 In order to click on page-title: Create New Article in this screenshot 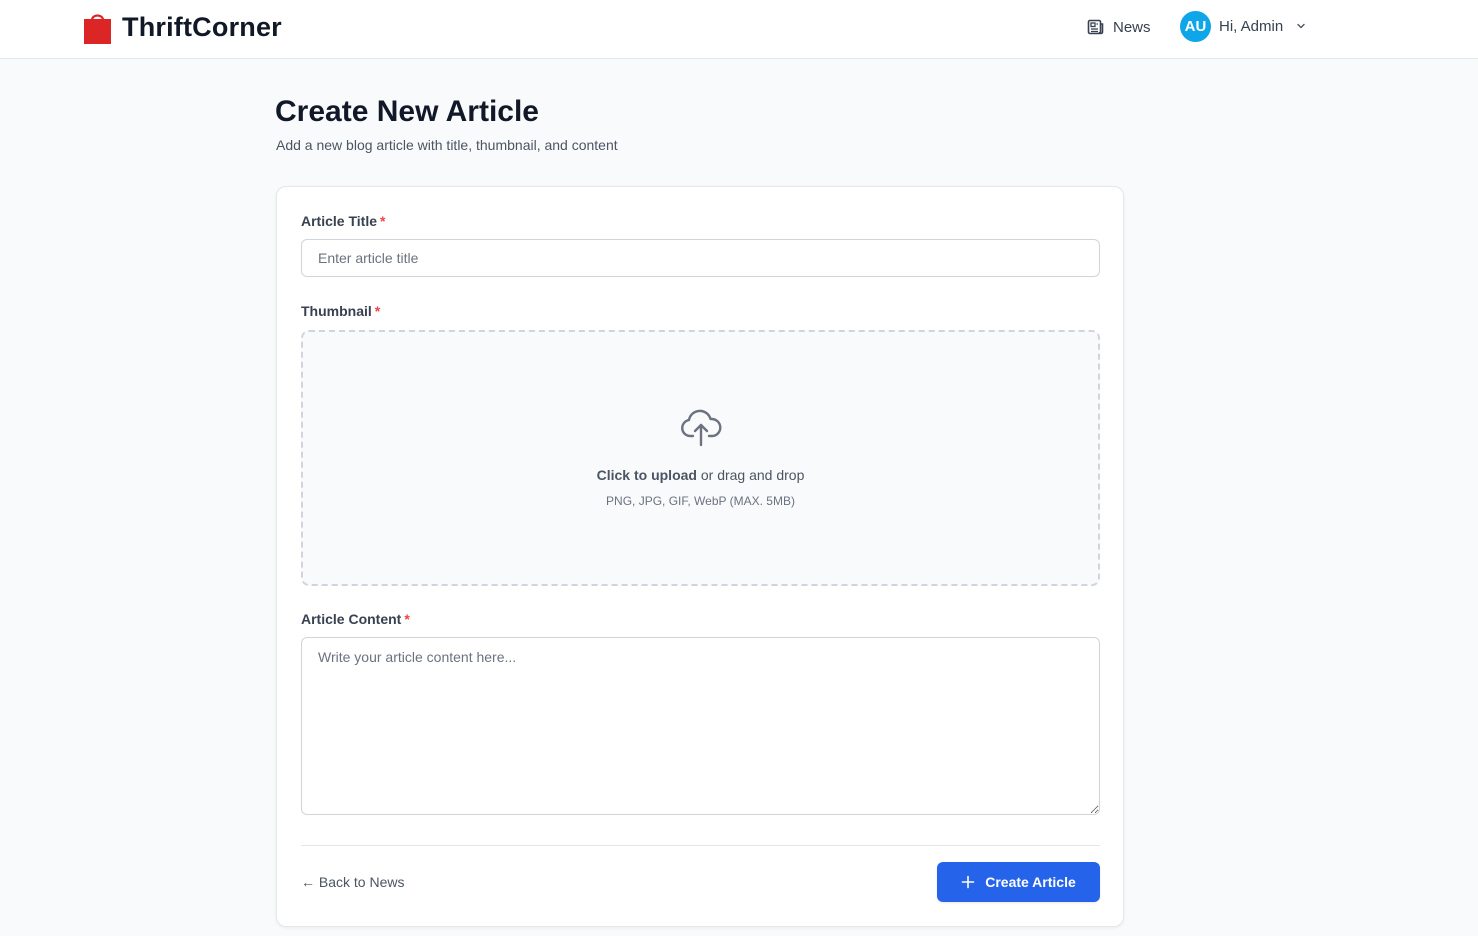, I will do `click(407, 111)`.